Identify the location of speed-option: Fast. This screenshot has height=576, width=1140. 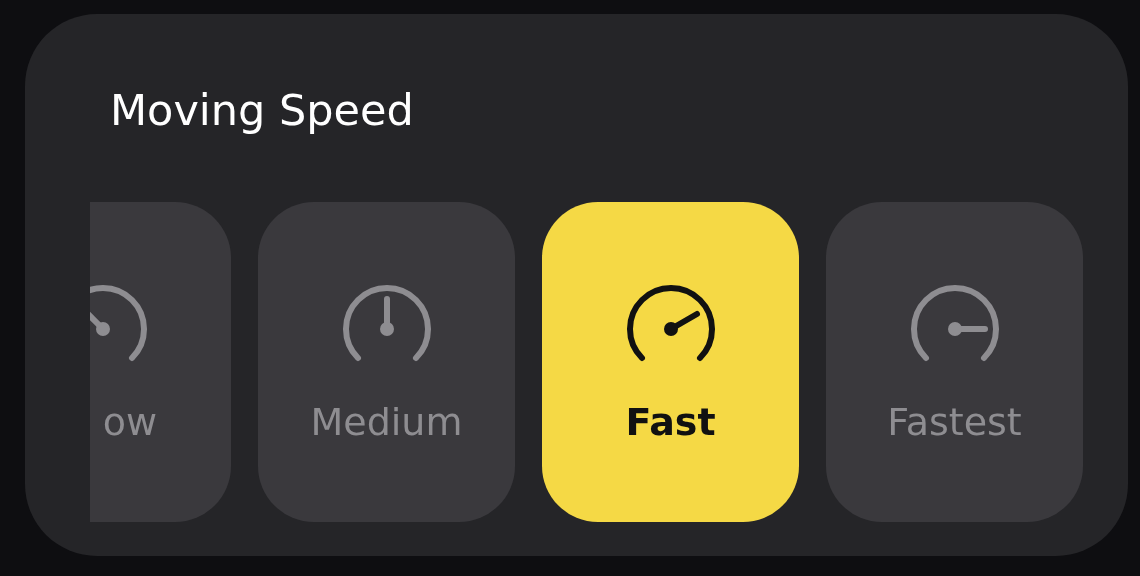
(670, 362).